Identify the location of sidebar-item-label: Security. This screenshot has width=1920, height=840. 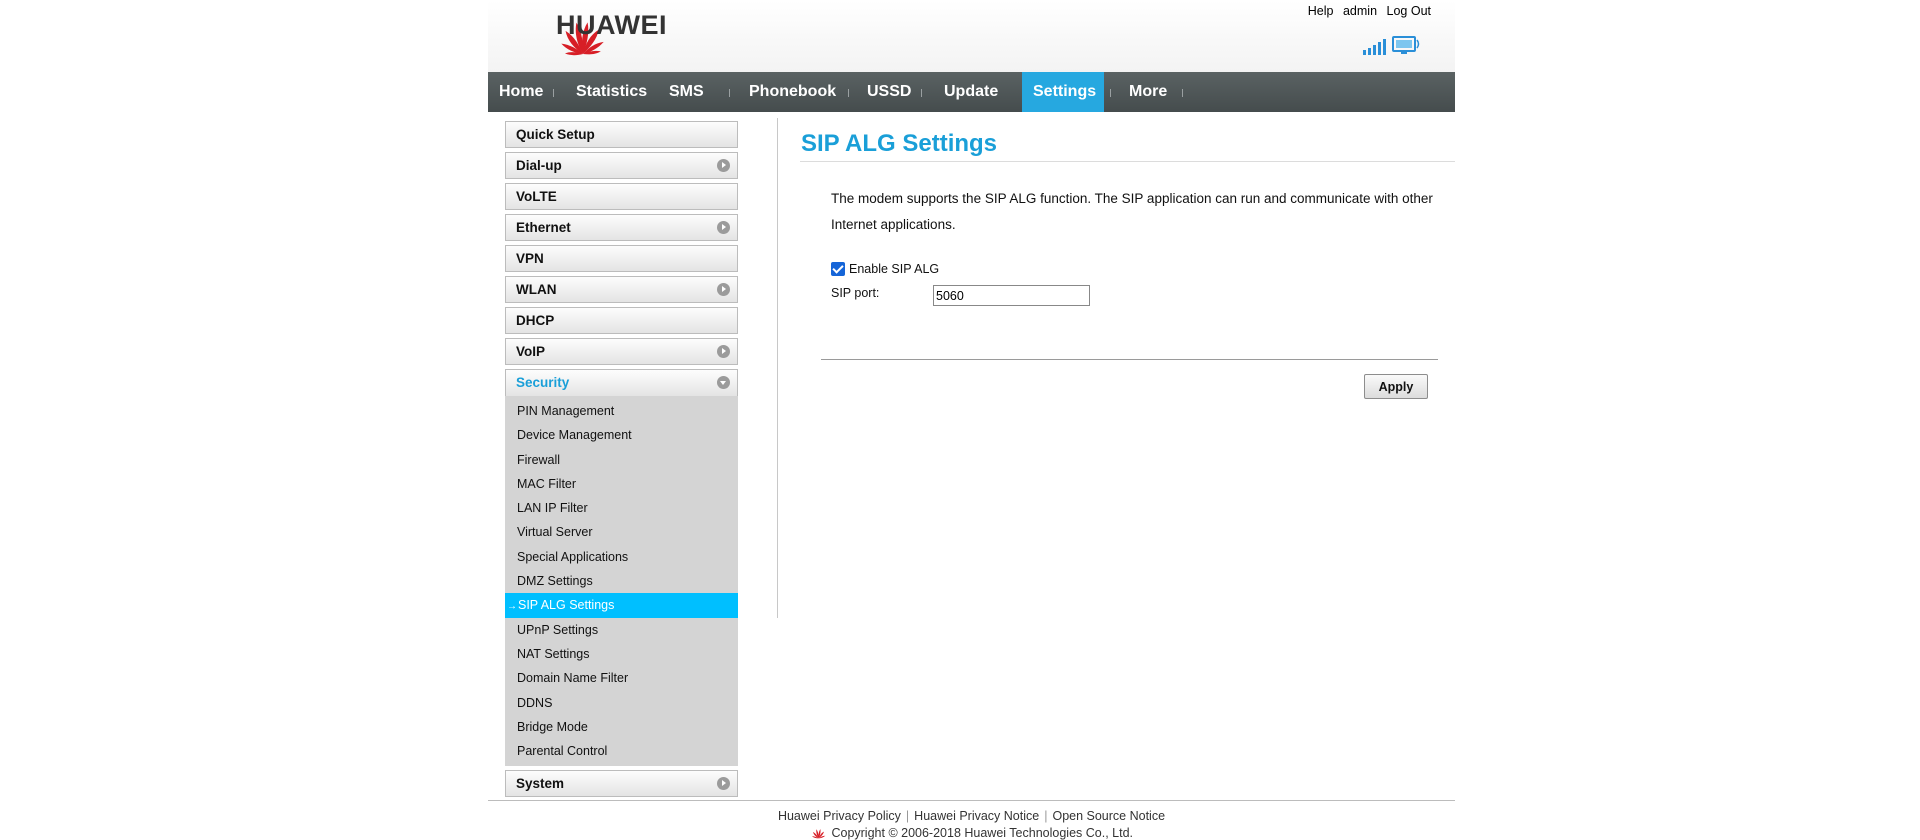
(543, 382).